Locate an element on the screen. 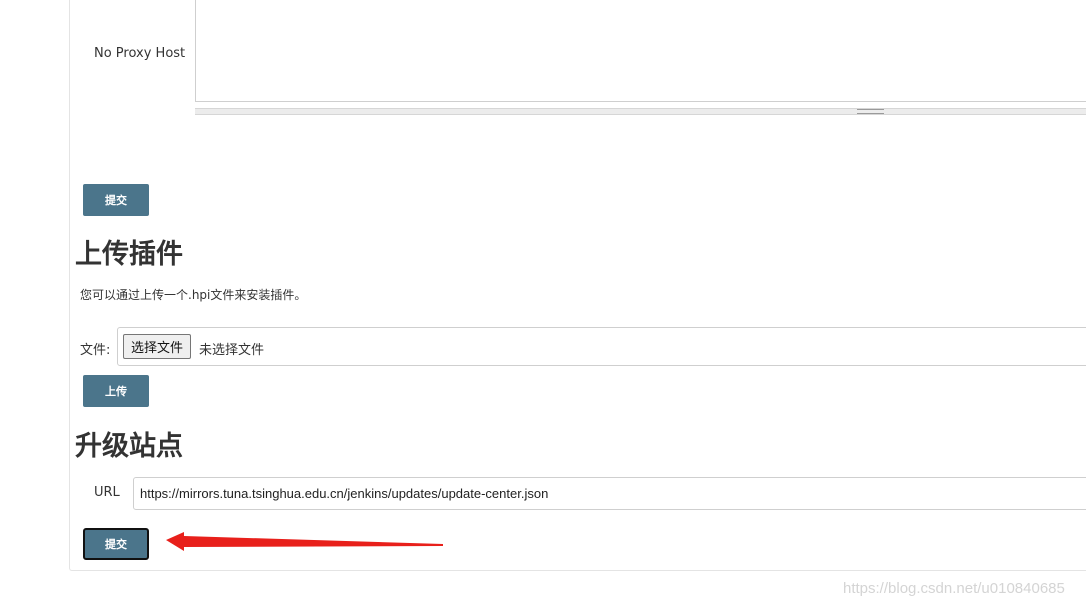 Image resolution: width=1086 pixels, height=607 pixels. red-arrow-icon is located at coordinates (304, 541).